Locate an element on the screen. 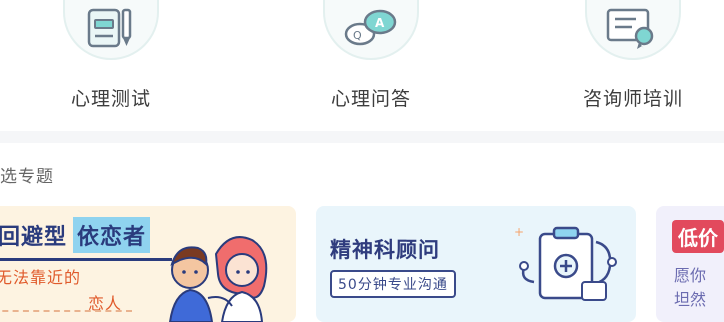 This screenshot has height=322, width=724. nav-item-psych-qa: Q A 心理问答 is located at coordinates (371, 60).